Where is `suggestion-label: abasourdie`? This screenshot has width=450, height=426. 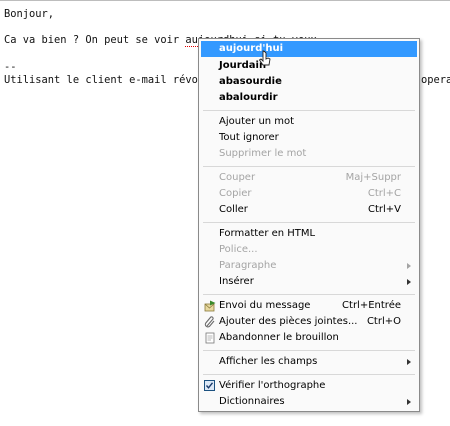
suggestion-label: abasourdie is located at coordinates (250, 81).